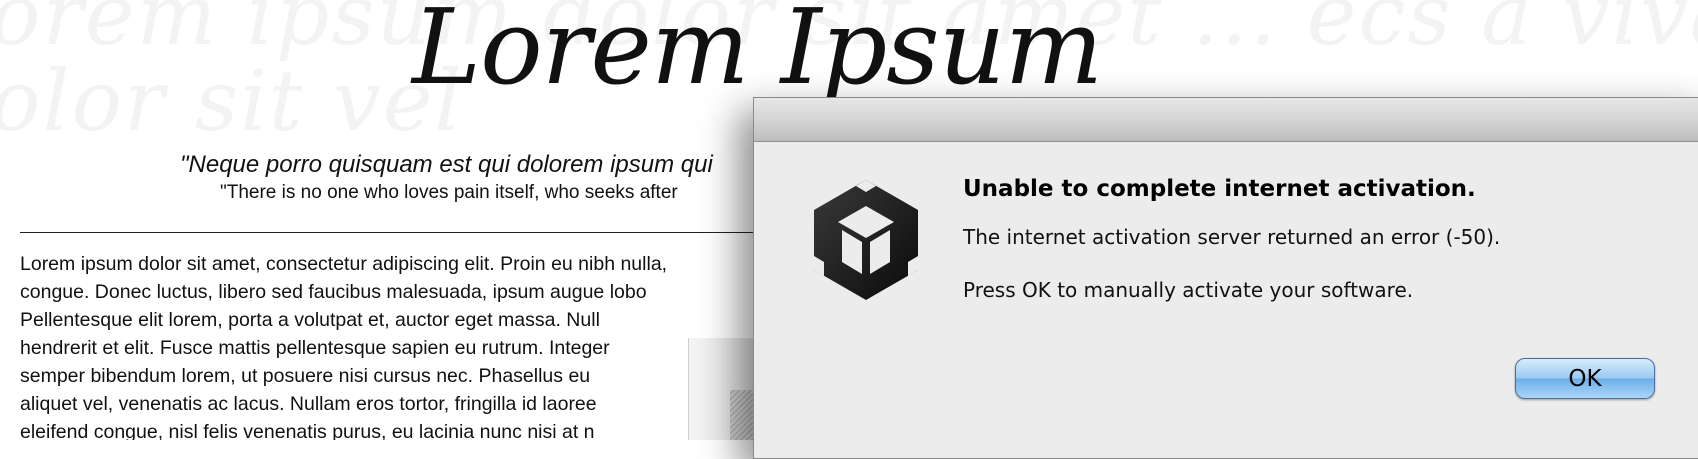 The width and height of the screenshot is (1698, 459). I want to click on horizontal-divider, so click(400, 232).